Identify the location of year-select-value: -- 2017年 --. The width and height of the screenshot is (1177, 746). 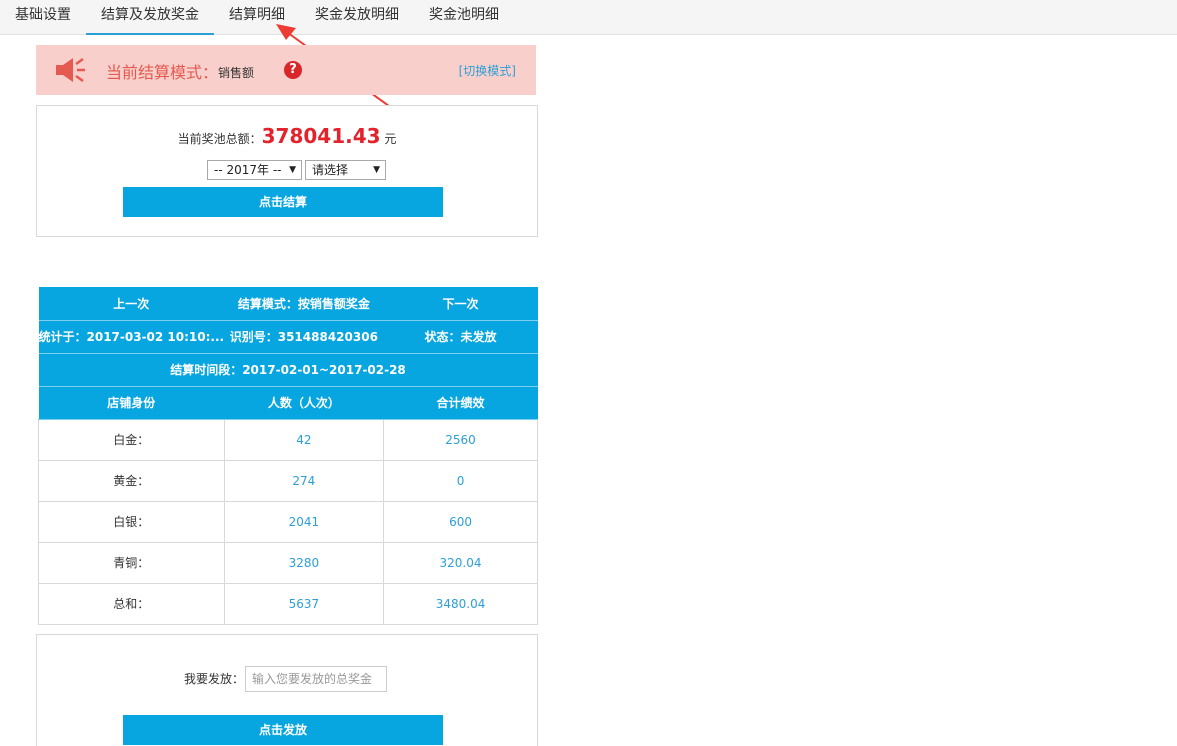
(248, 170).